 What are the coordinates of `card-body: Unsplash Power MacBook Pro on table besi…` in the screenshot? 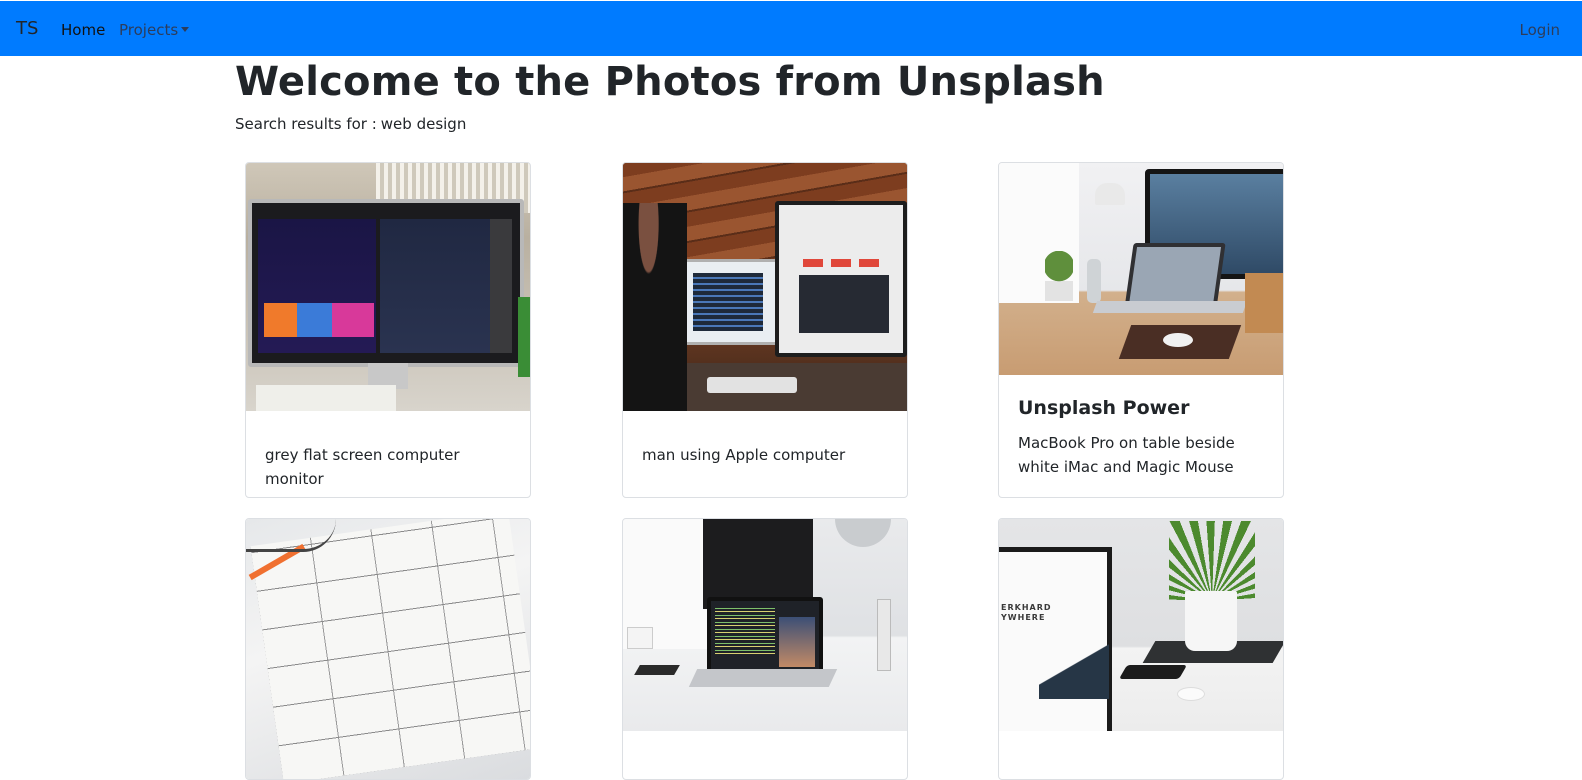 It's located at (1141, 427).